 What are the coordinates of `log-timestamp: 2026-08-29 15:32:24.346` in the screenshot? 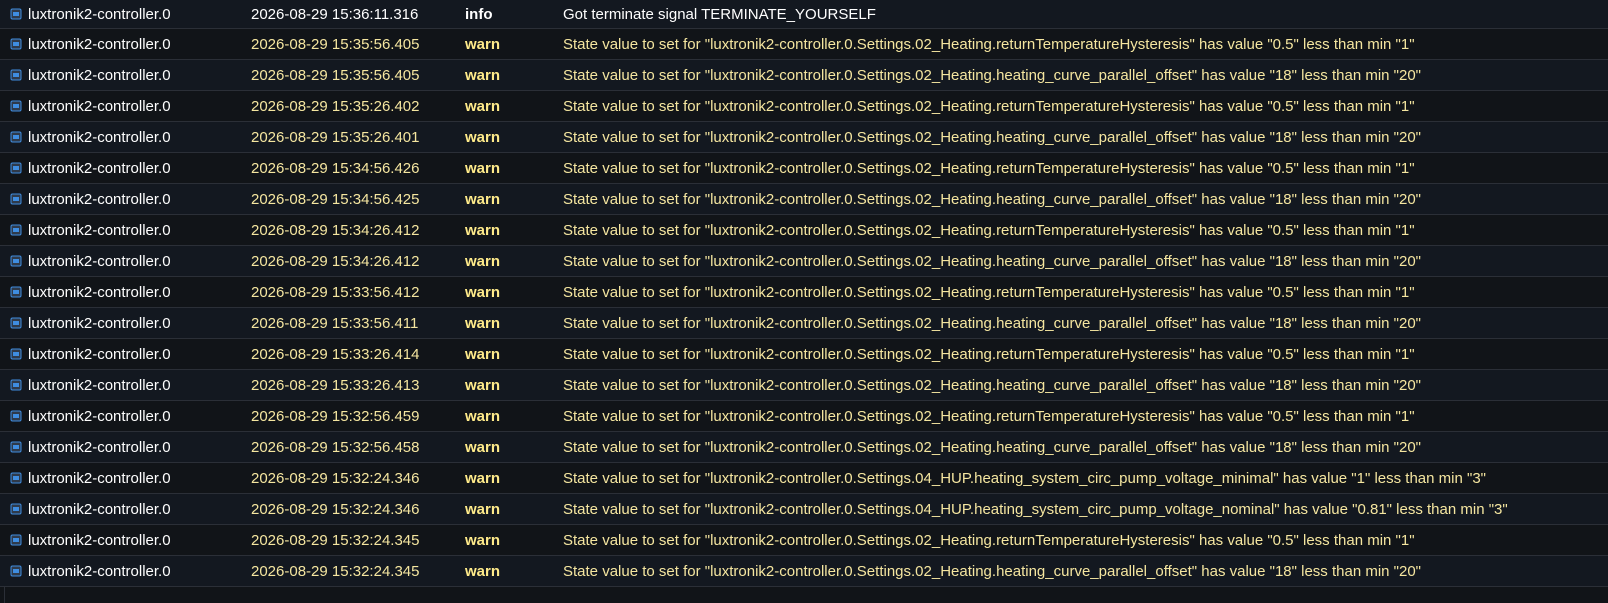 It's located at (335, 478).